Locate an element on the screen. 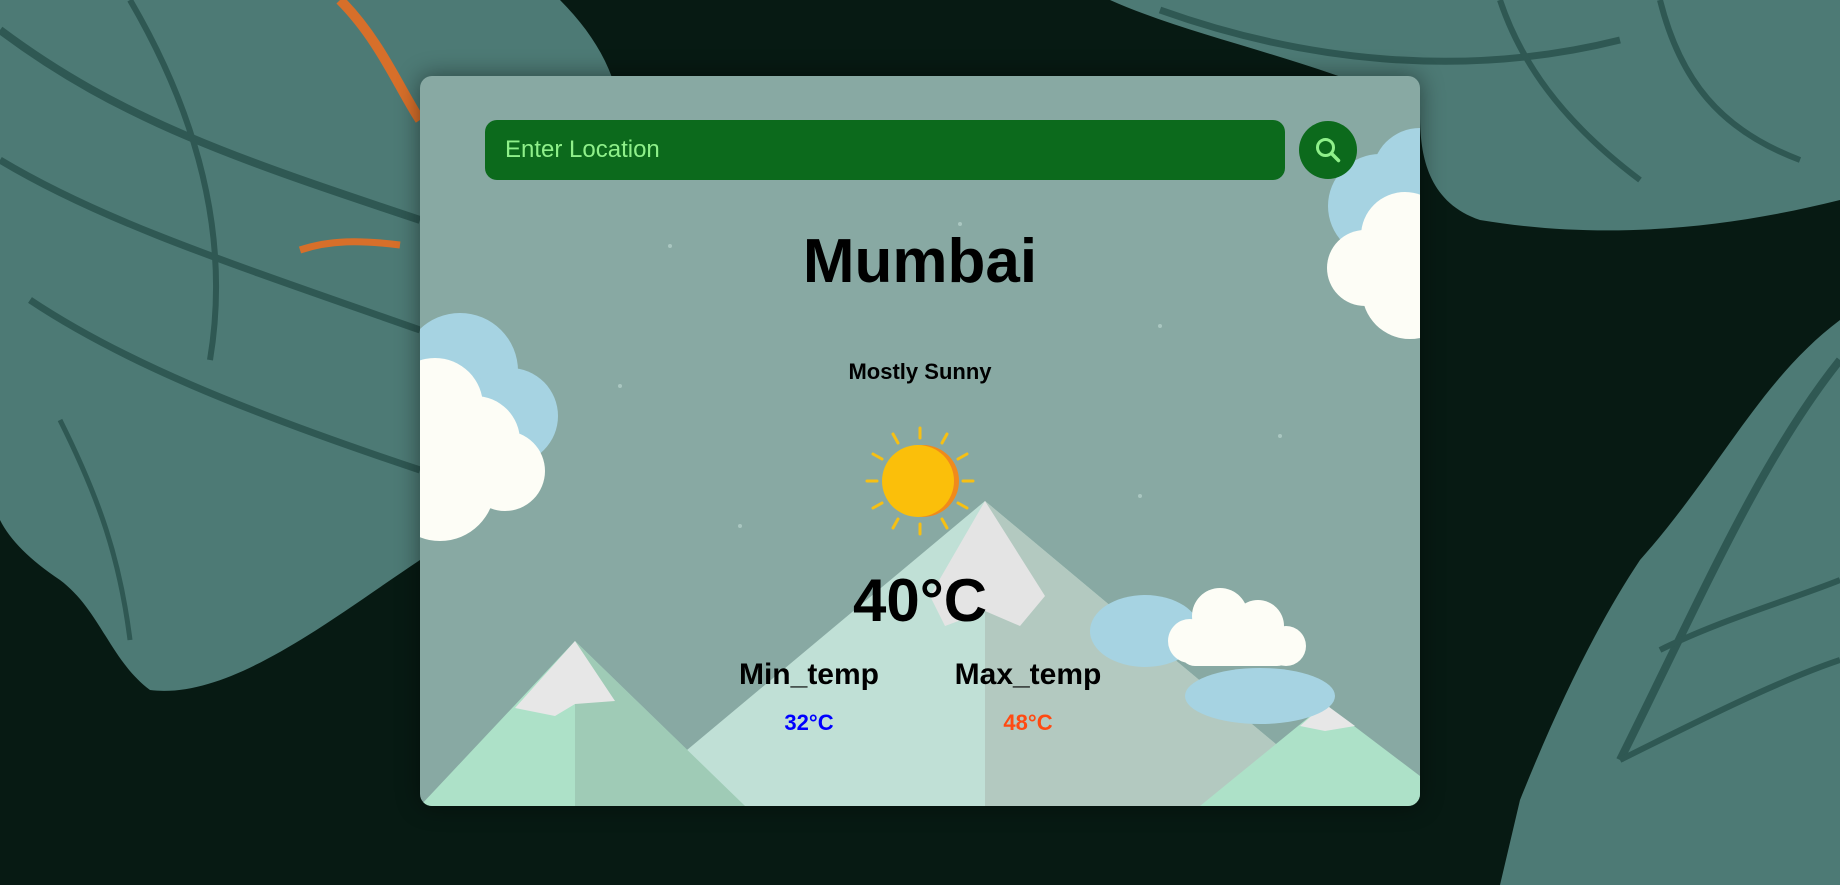 This screenshot has height=885, width=1840. min-temp-value: 32°C is located at coordinates (809, 722).